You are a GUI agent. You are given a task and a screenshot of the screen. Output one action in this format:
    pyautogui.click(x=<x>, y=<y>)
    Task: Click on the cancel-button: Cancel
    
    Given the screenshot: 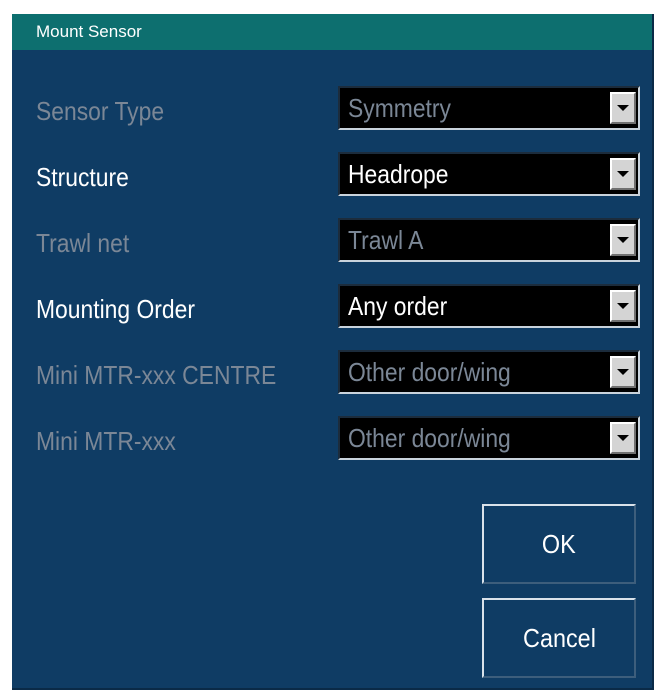 What is the action you would take?
    pyautogui.click(x=559, y=638)
    